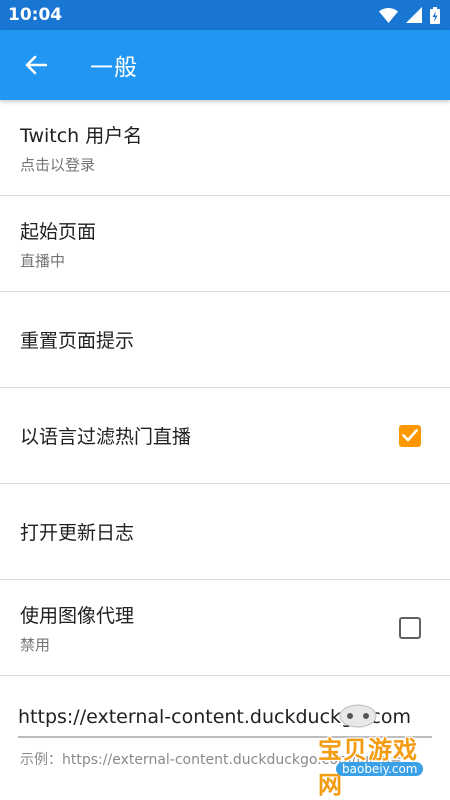  What do you see at coordinates (410, 627) in the screenshot?
I see `image-proxy-checkbox` at bounding box center [410, 627].